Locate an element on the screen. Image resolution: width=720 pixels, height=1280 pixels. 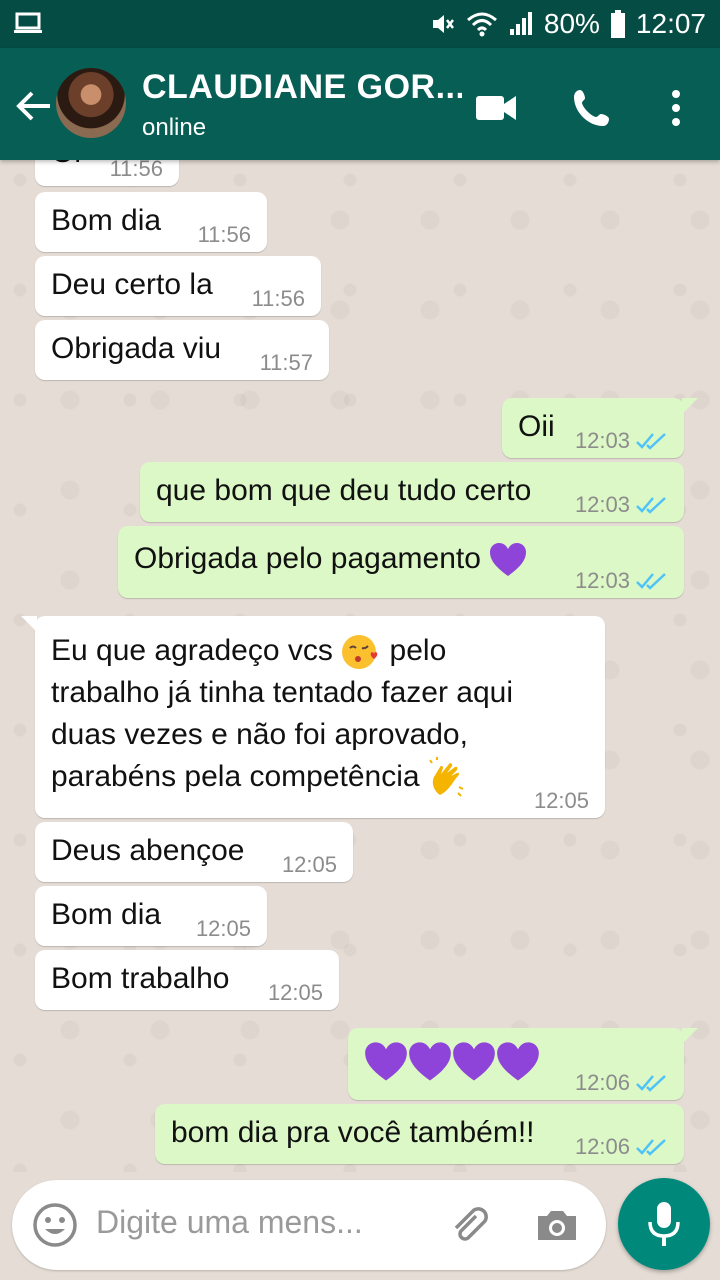
message-outgoing: bom dia pra você também!! 12:06 is located at coordinates (419, 1134).